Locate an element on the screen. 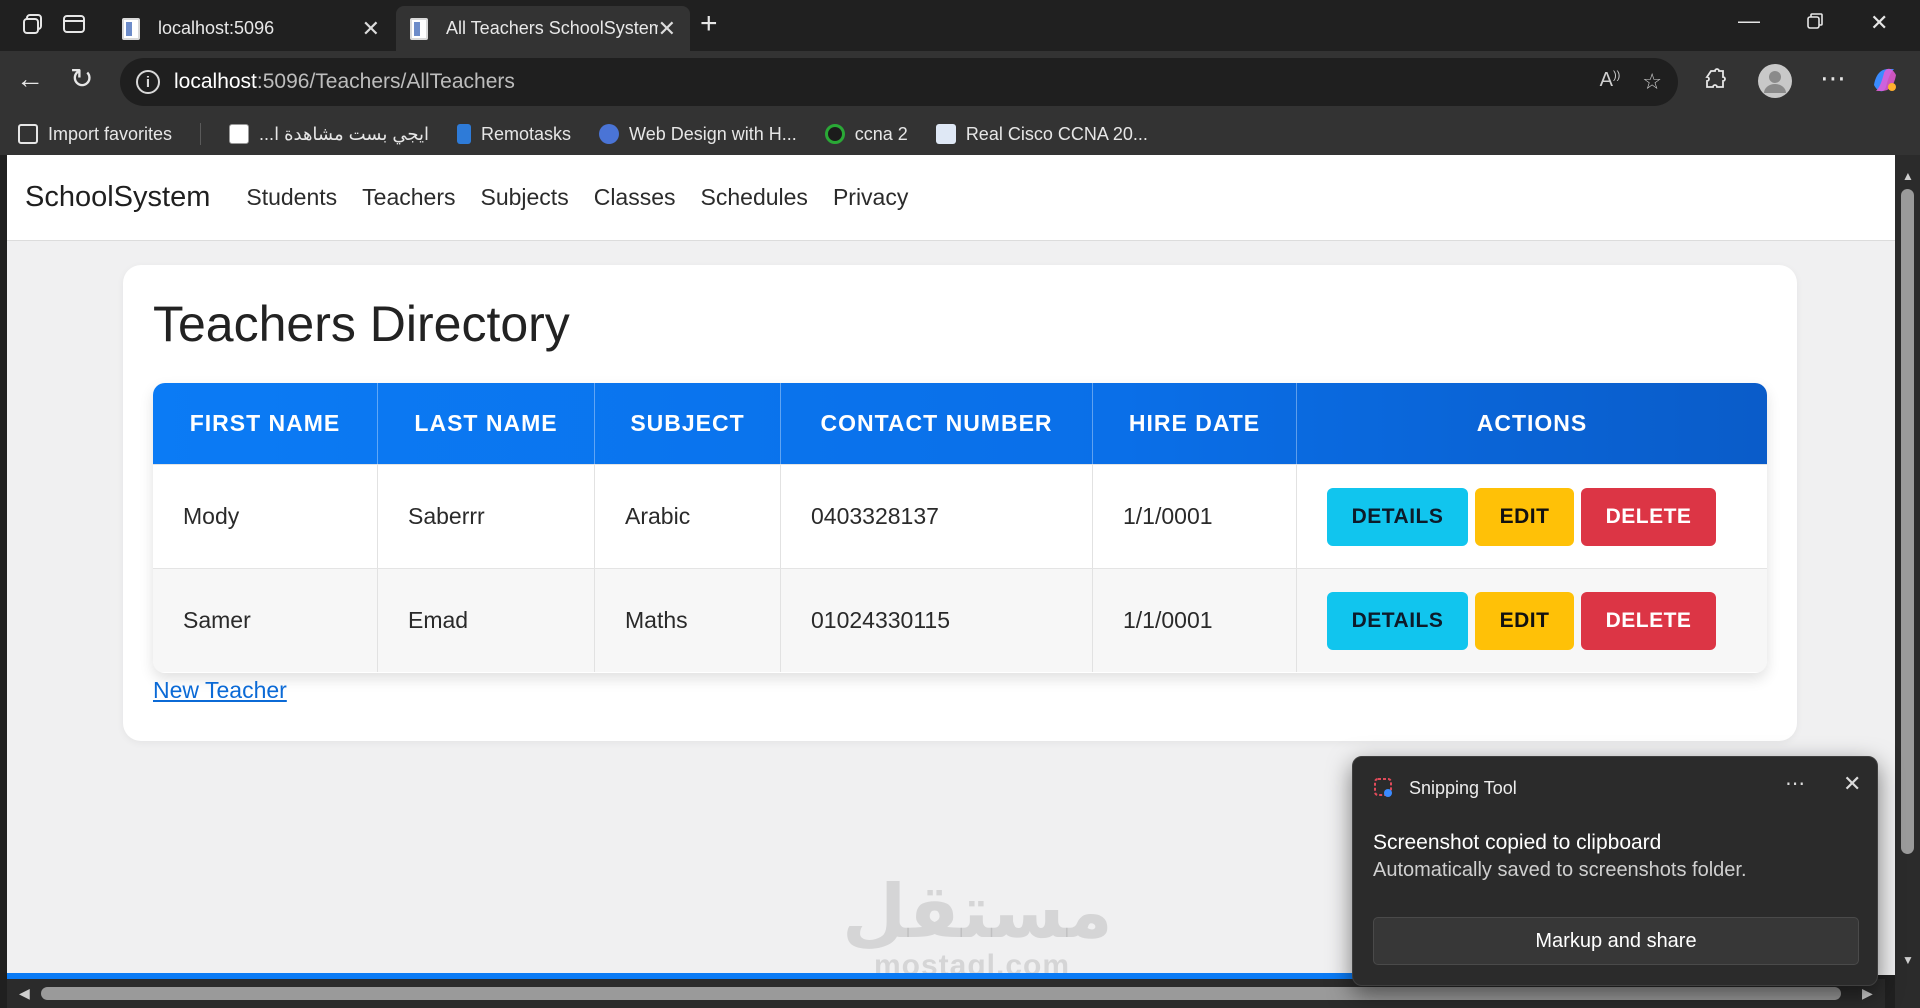 This screenshot has width=1920, height=1008. egybest-icon is located at coordinates (239, 134).